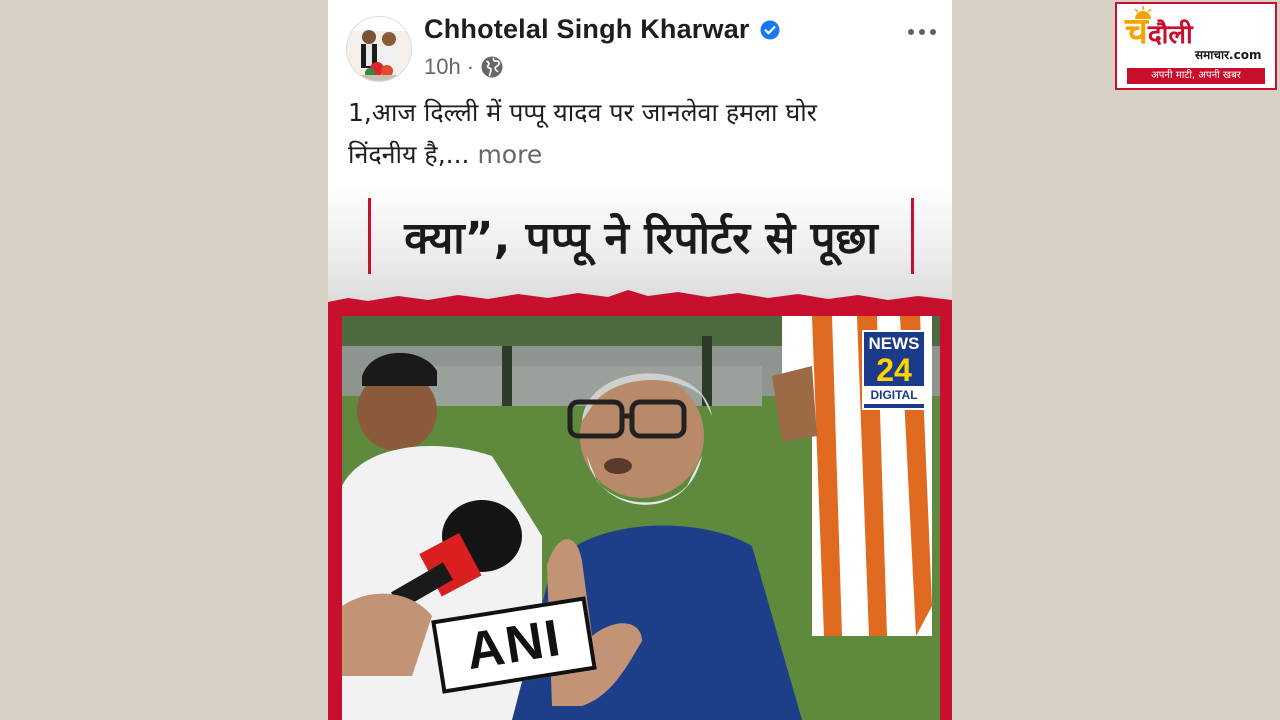  I want to click on author-name: Chhotelal Singh Kharwar, so click(587, 29).